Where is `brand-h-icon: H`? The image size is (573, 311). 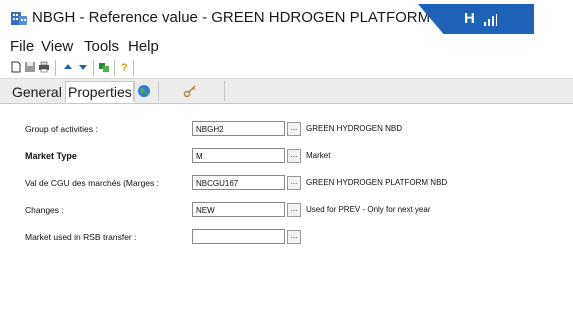 brand-h-icon: H is located at coordinates (469, 18).